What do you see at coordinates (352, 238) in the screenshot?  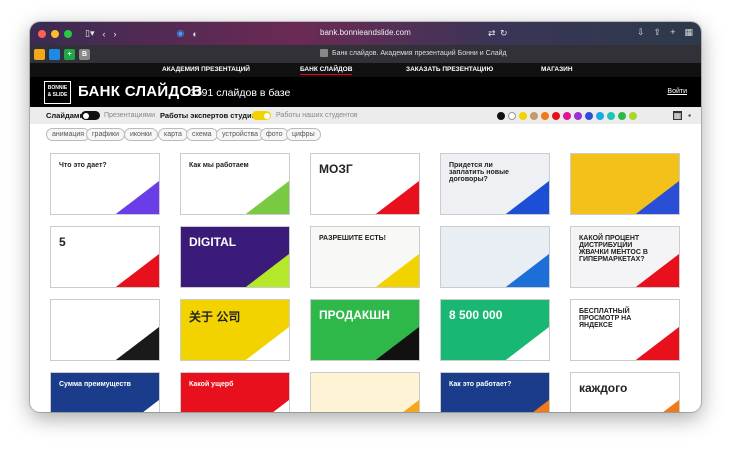 I see `slide-card-text: РАЗРЕШИТЕ ЕСТЬ!` at bounding box center [352, 238].